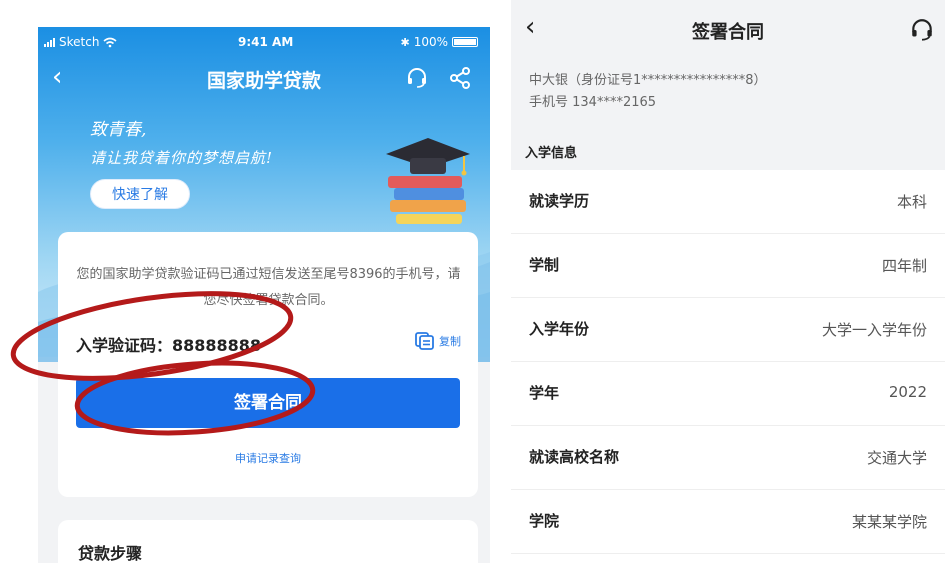  I want to click on share-icon, so click(460, 78).